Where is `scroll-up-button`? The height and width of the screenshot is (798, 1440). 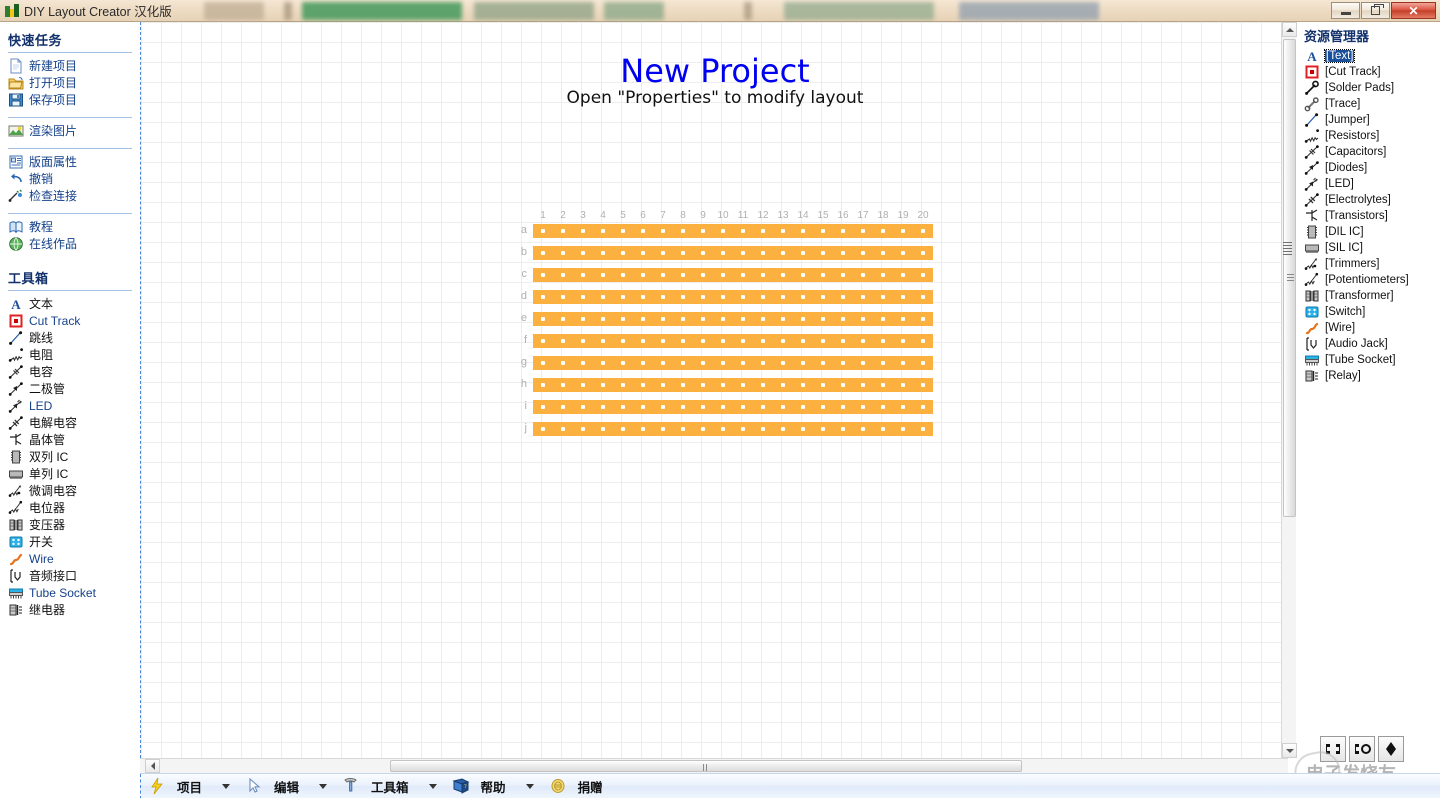
scroll-up-button is located at coordinates (1289, 29).